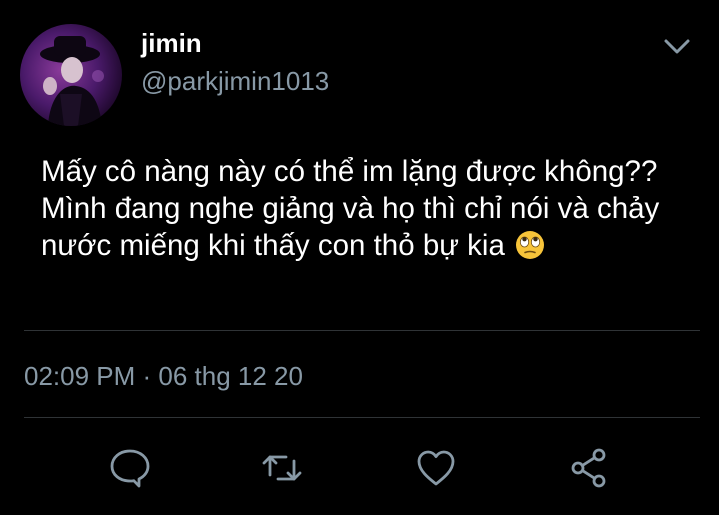 This screenshot has width=719, height=515. Describe the element at coordinates (235, 81) in the screenshot. I see `user-handle: @parkjimin1013` at that location.